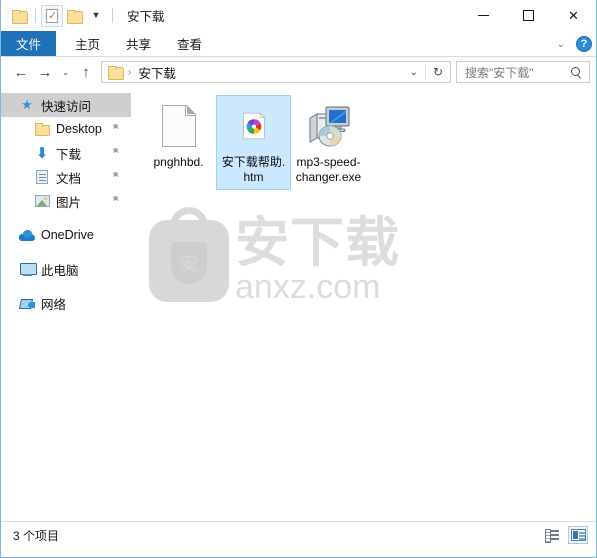  I want to click on new-folder-icon, so click(74, 16).